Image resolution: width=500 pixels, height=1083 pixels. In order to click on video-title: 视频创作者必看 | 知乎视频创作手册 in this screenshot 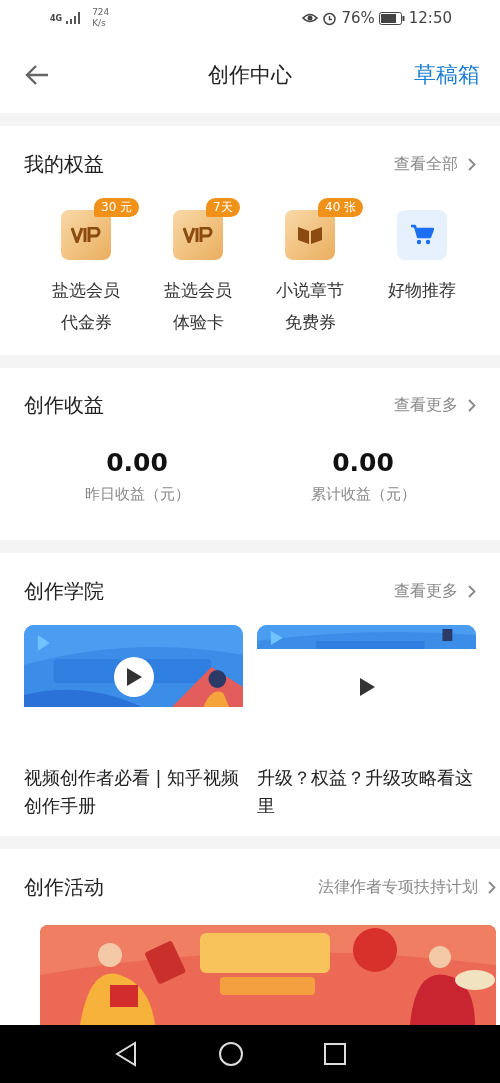, I will do `click(133, 792)`.